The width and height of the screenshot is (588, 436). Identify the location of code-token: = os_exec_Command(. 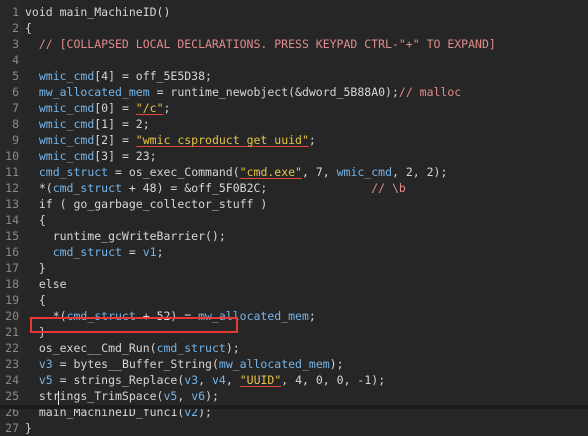
(174, 172).